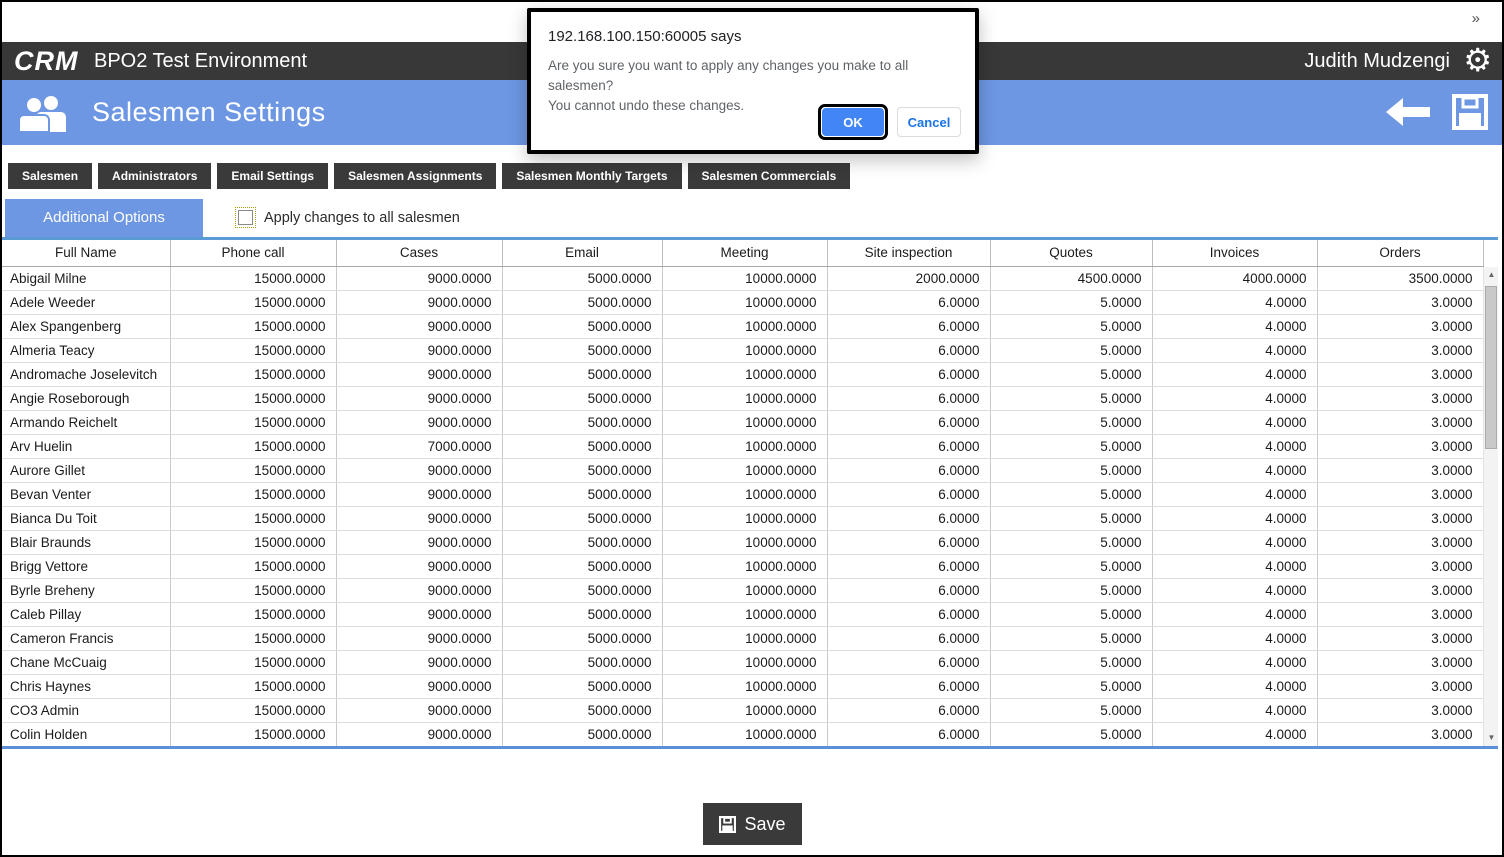  What do you see at coordinates (1071, 278) in the screenshot?
I see `cell-value: 4500.0000` at bounding box center [1071, 278].